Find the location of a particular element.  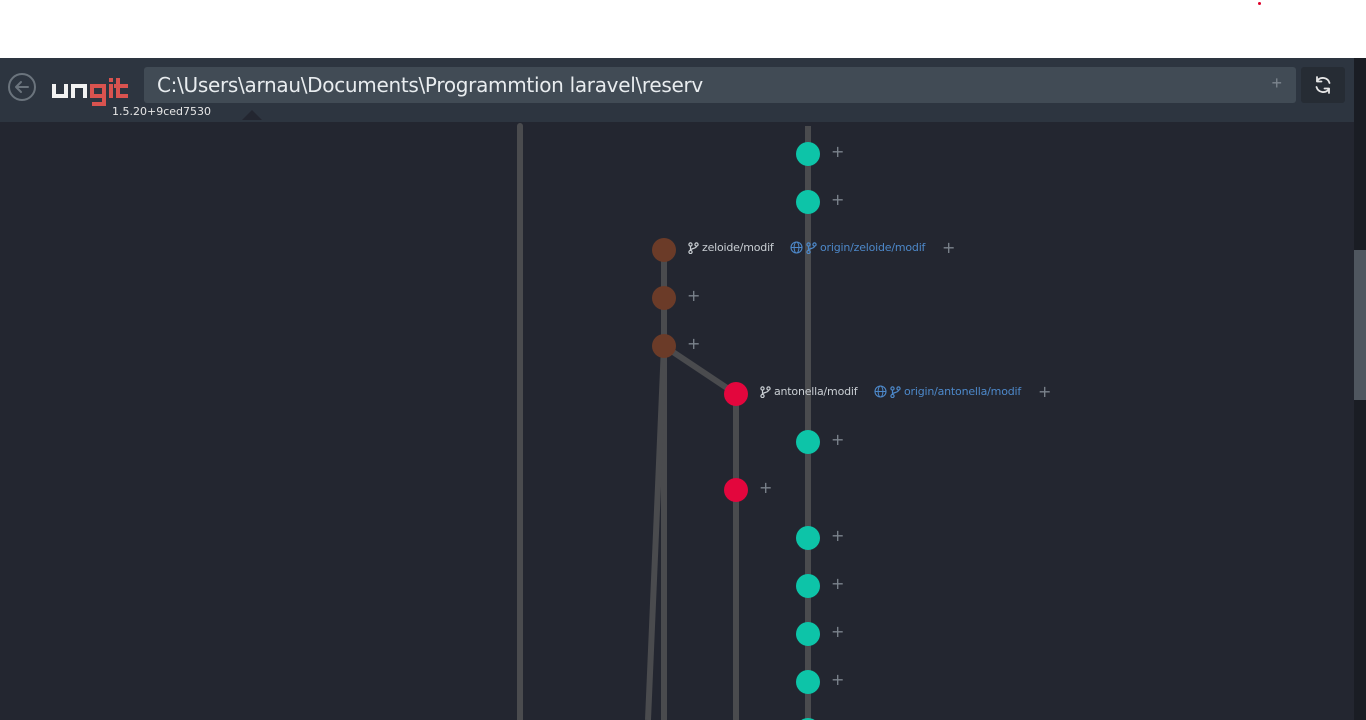

branch-ref-zeloide: zeloide/modif is located at coordinates (731, 247).